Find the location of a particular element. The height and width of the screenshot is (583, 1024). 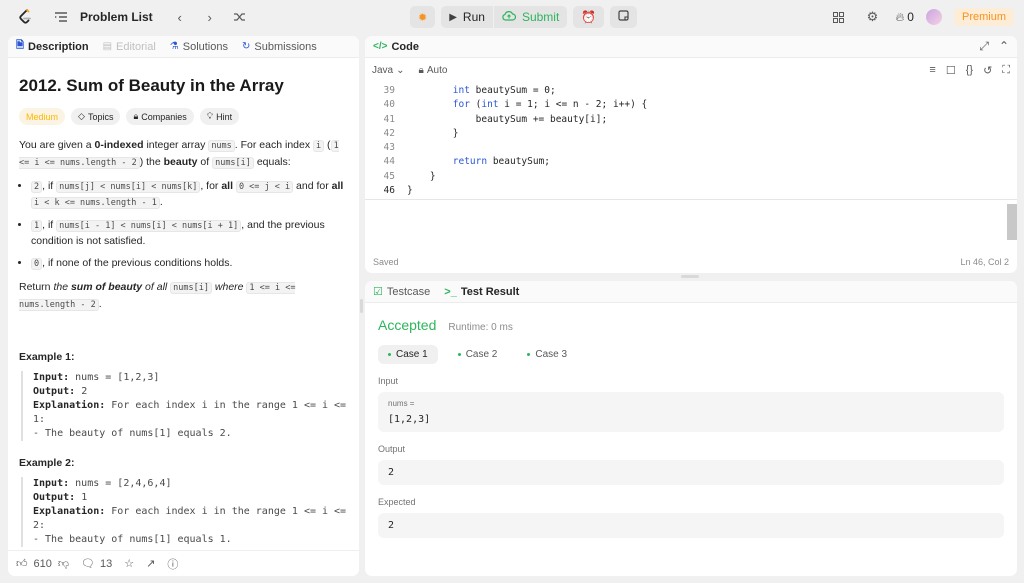

maximize-icon: ⤢ is located at coordinates (984, 46).